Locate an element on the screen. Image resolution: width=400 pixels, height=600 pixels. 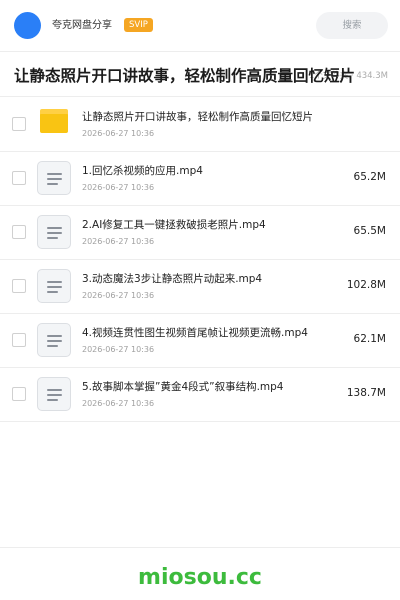
file-row: 1.回忆杀视频的应用.mp4 2026-06-27 10:36 65.2M is located at coordinates (200, 179).